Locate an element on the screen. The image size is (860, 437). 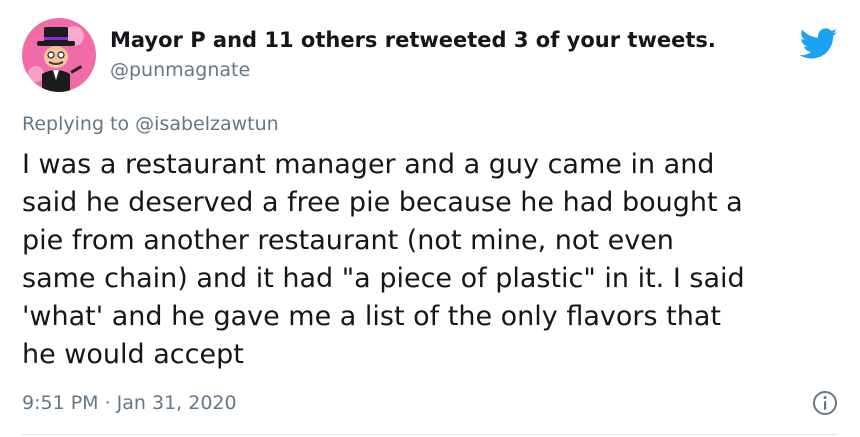
twitter-bird-icon is located at coordinates (819, 44).